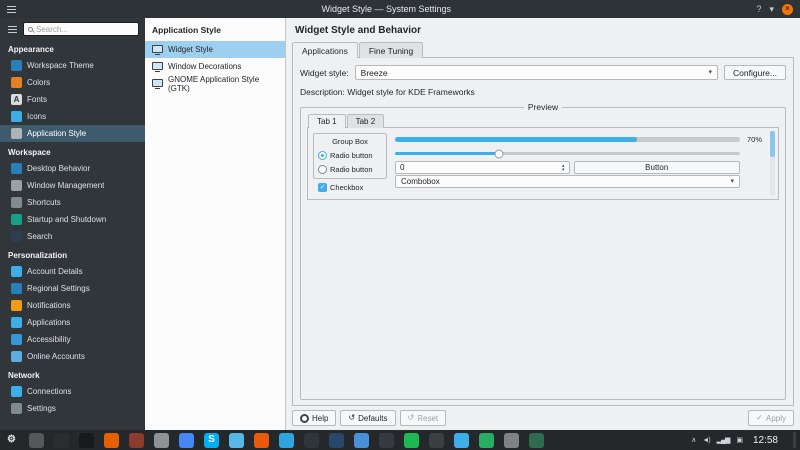 This screenshot has width=800, height=450. What do you see at coordinates (72, 133) in the screenshot?
I see `sidebar-item-application-style: Application Style` at bounding box center [72, 133].